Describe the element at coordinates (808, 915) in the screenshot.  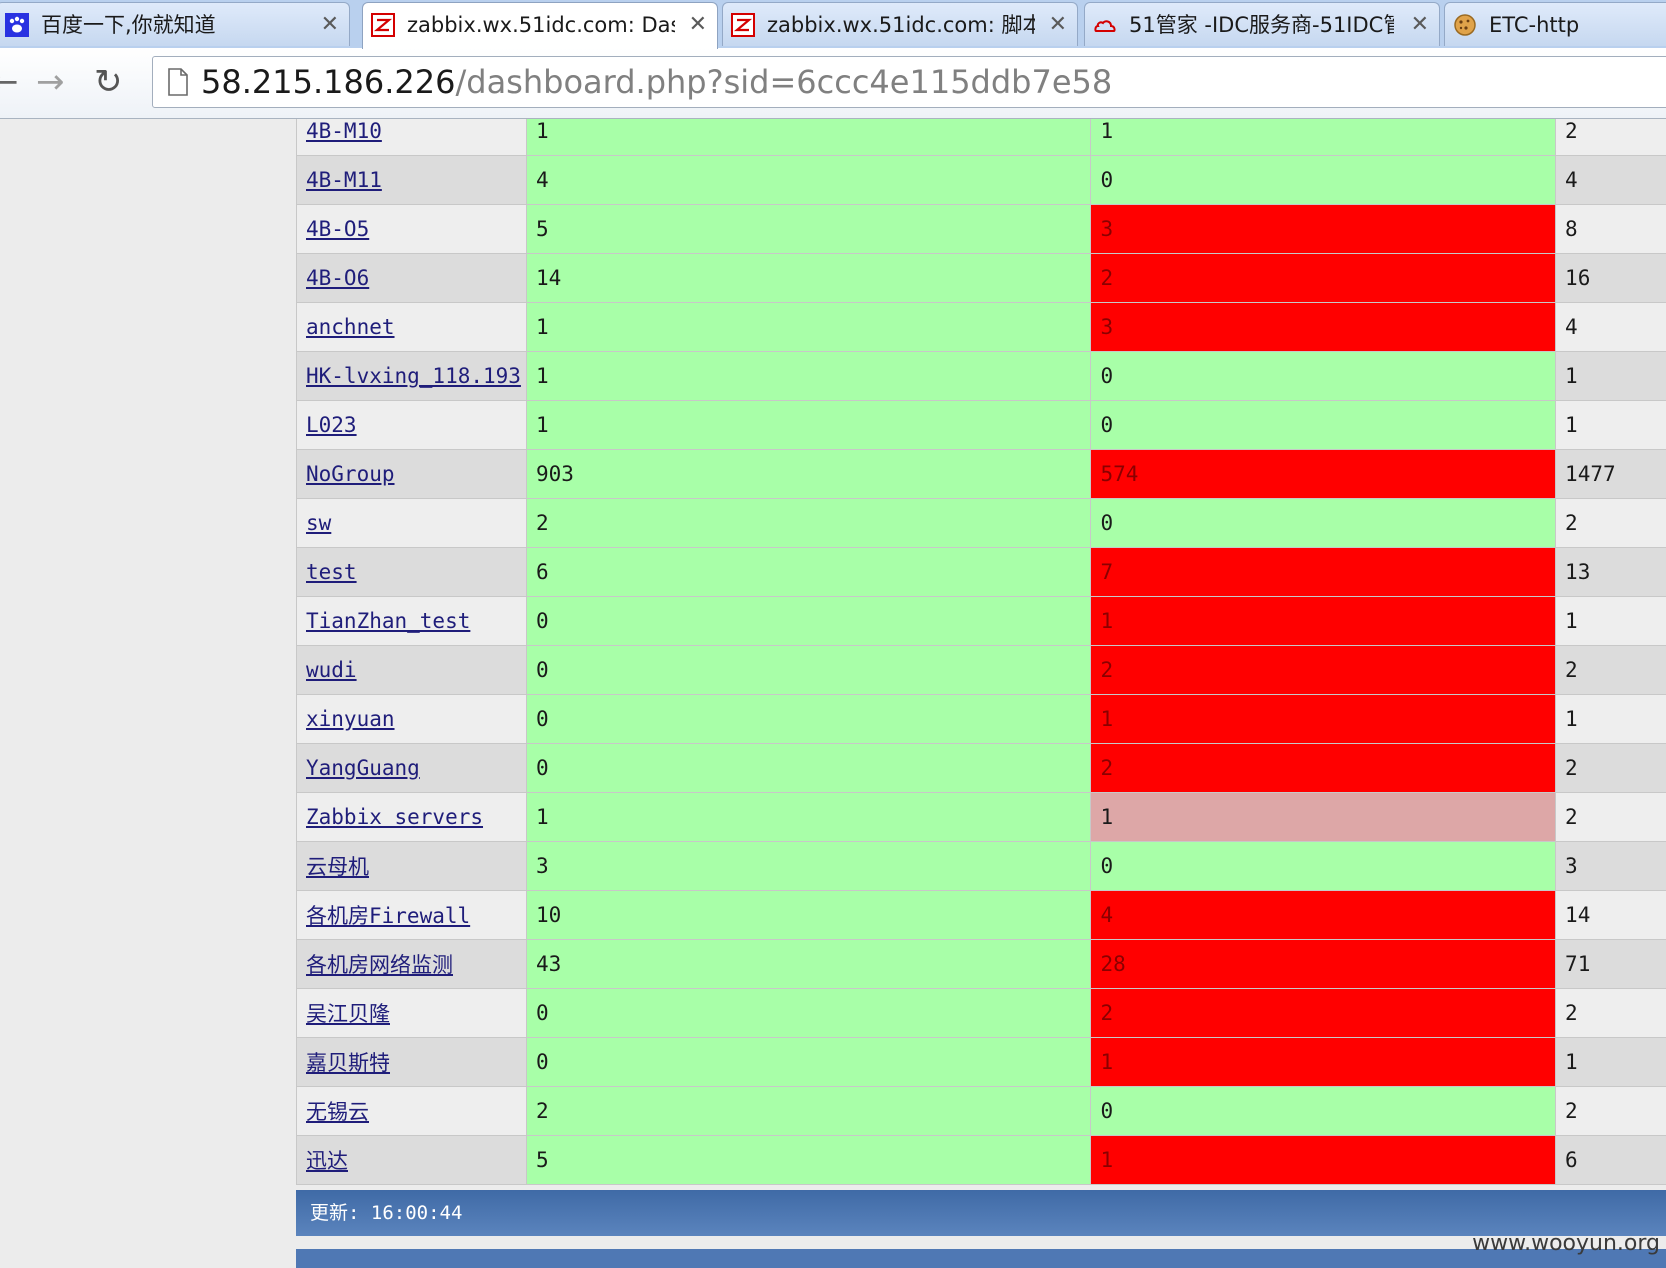
I see `without-problems-cell: 10` at that location.